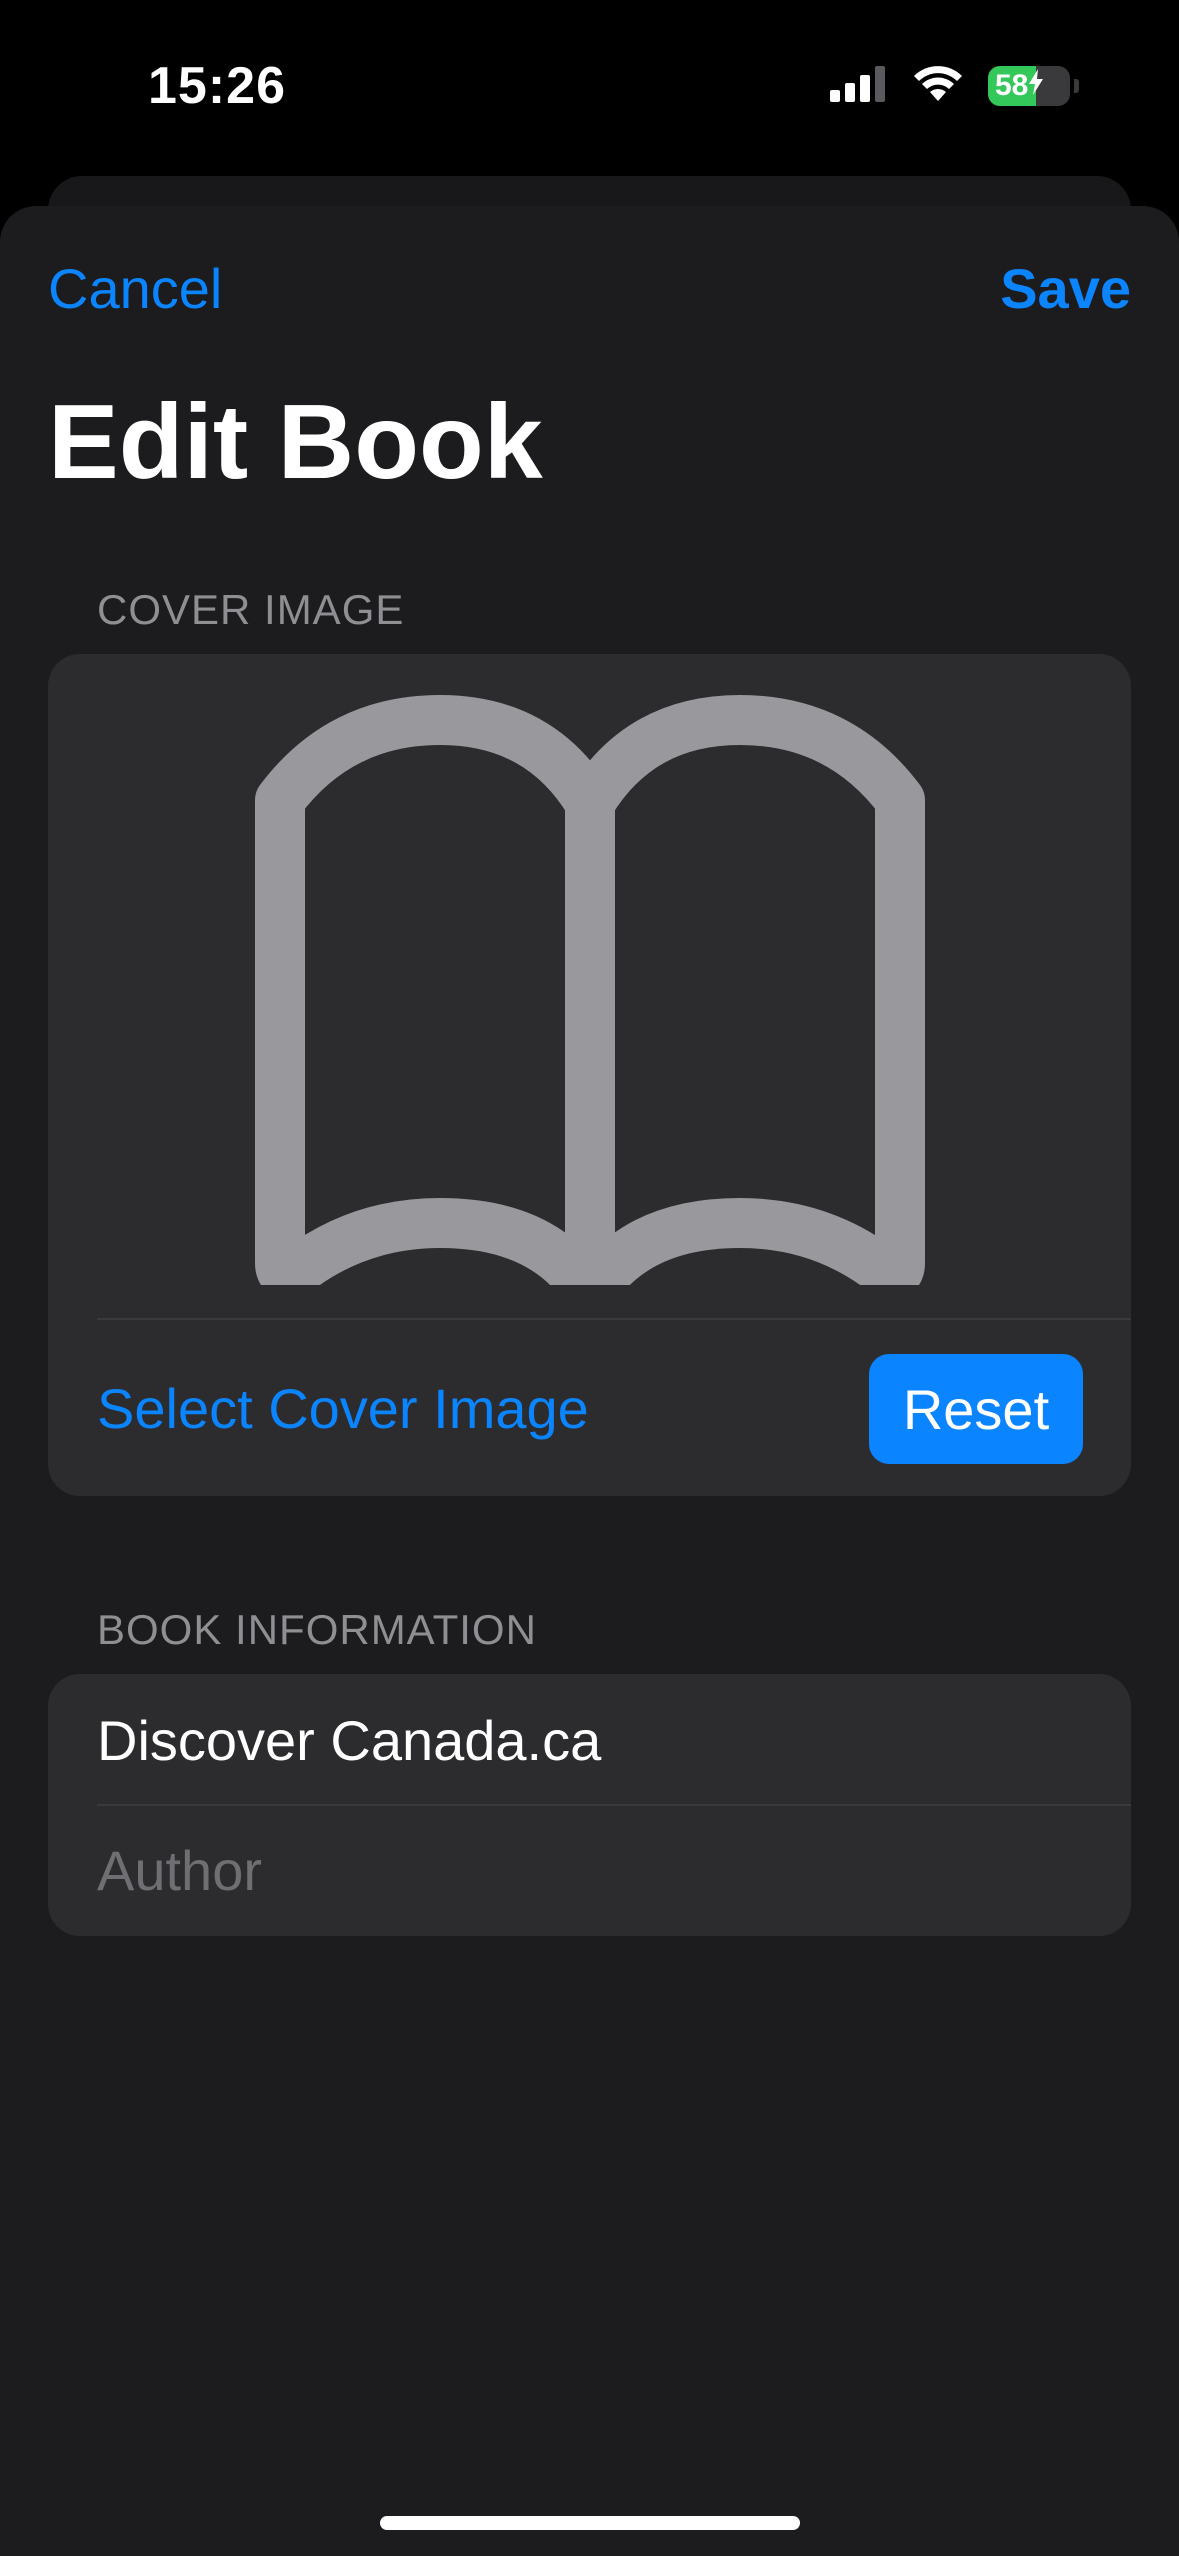  I want to click on reset-button: Reset, so click(976, 1409).